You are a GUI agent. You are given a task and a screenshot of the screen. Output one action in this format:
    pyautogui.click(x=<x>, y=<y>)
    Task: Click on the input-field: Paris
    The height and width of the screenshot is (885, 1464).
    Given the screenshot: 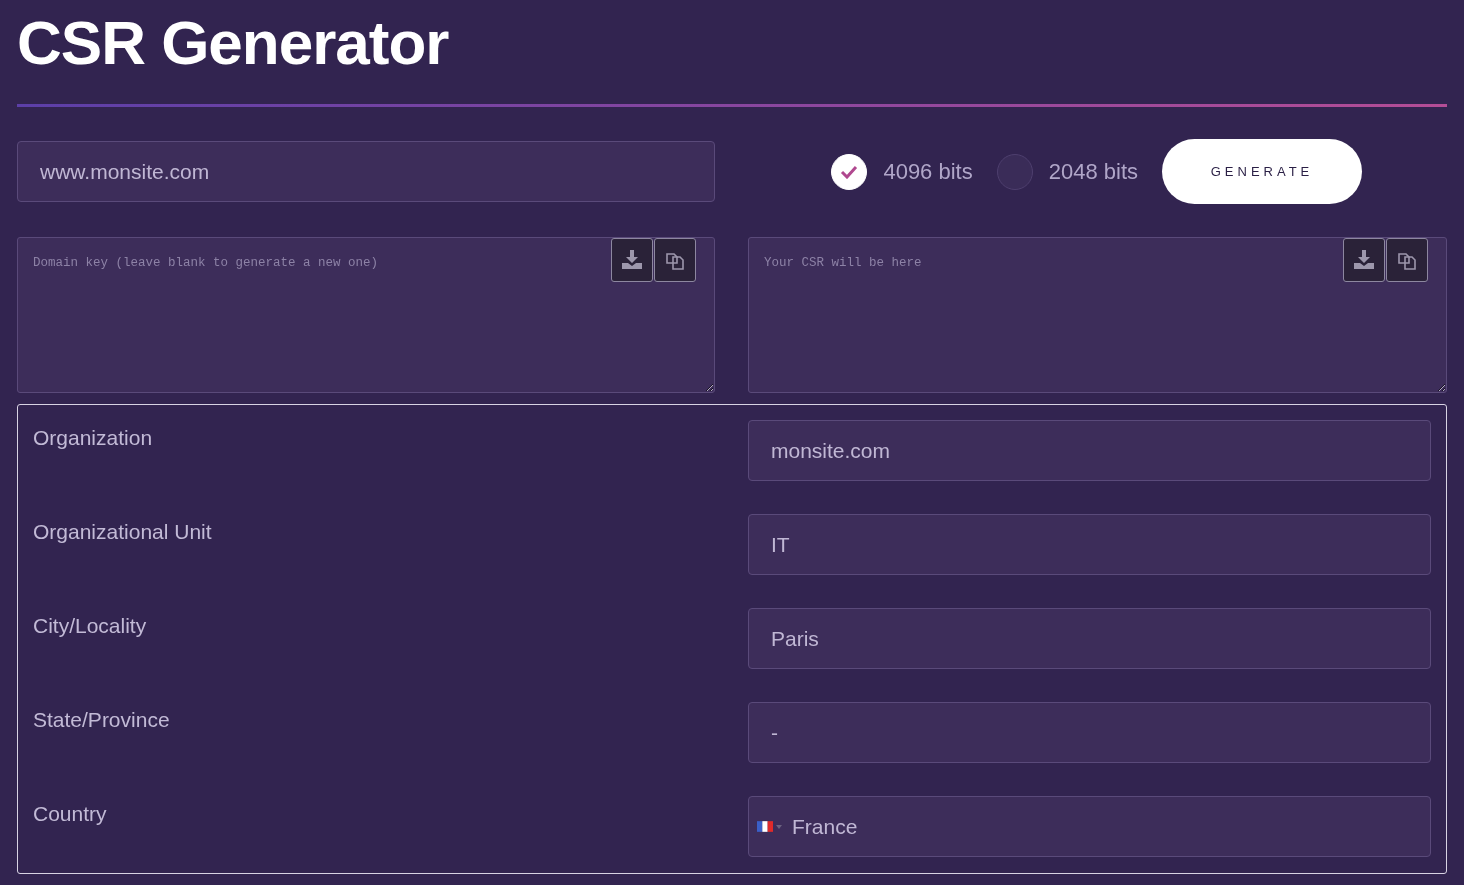 What is the action you would take?
    pyautogui.click(x=1089, y=638)
    